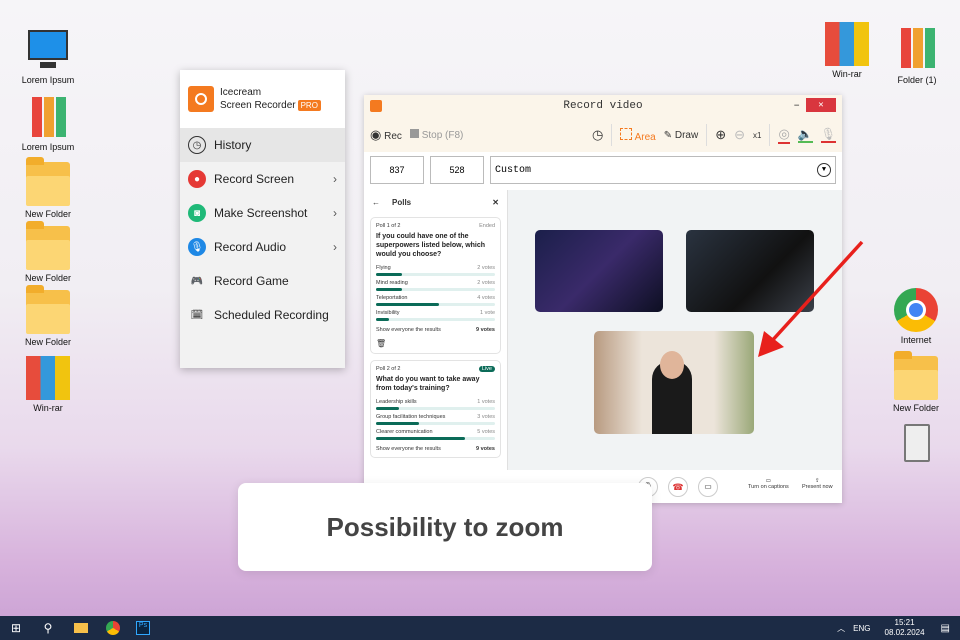 Image resolution: width=960 pixels, height=640 pixels. I want to click on poll-option: Leadership skills 1 votes, so click(435, 404).